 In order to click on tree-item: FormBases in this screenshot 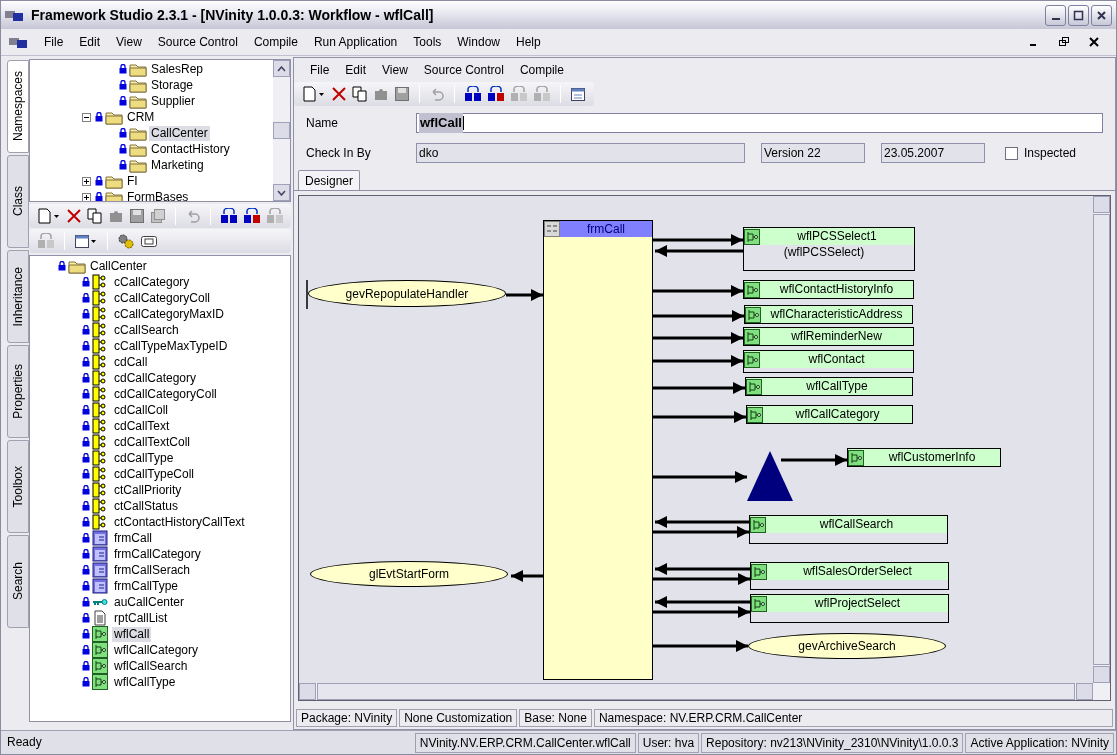, I will do `click(158, 195)`.